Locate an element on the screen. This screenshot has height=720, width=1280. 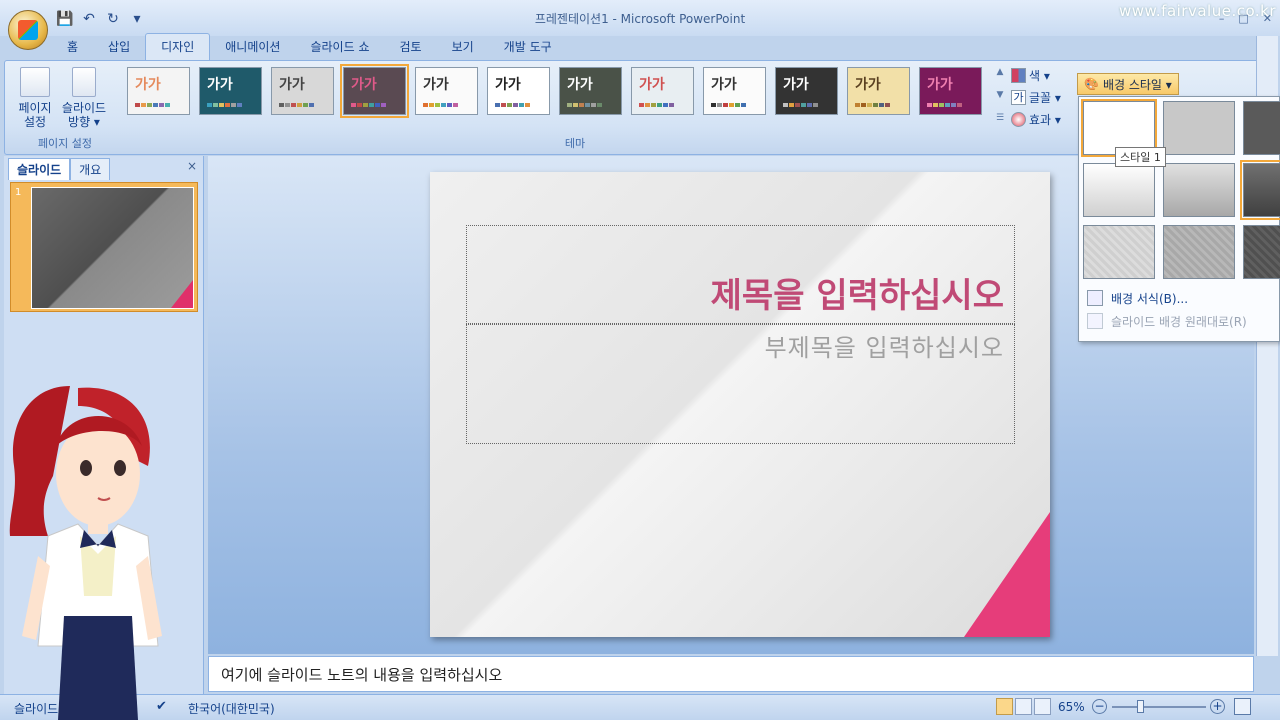
slide-sorter-view-button is located at coordinates (1023, 706).